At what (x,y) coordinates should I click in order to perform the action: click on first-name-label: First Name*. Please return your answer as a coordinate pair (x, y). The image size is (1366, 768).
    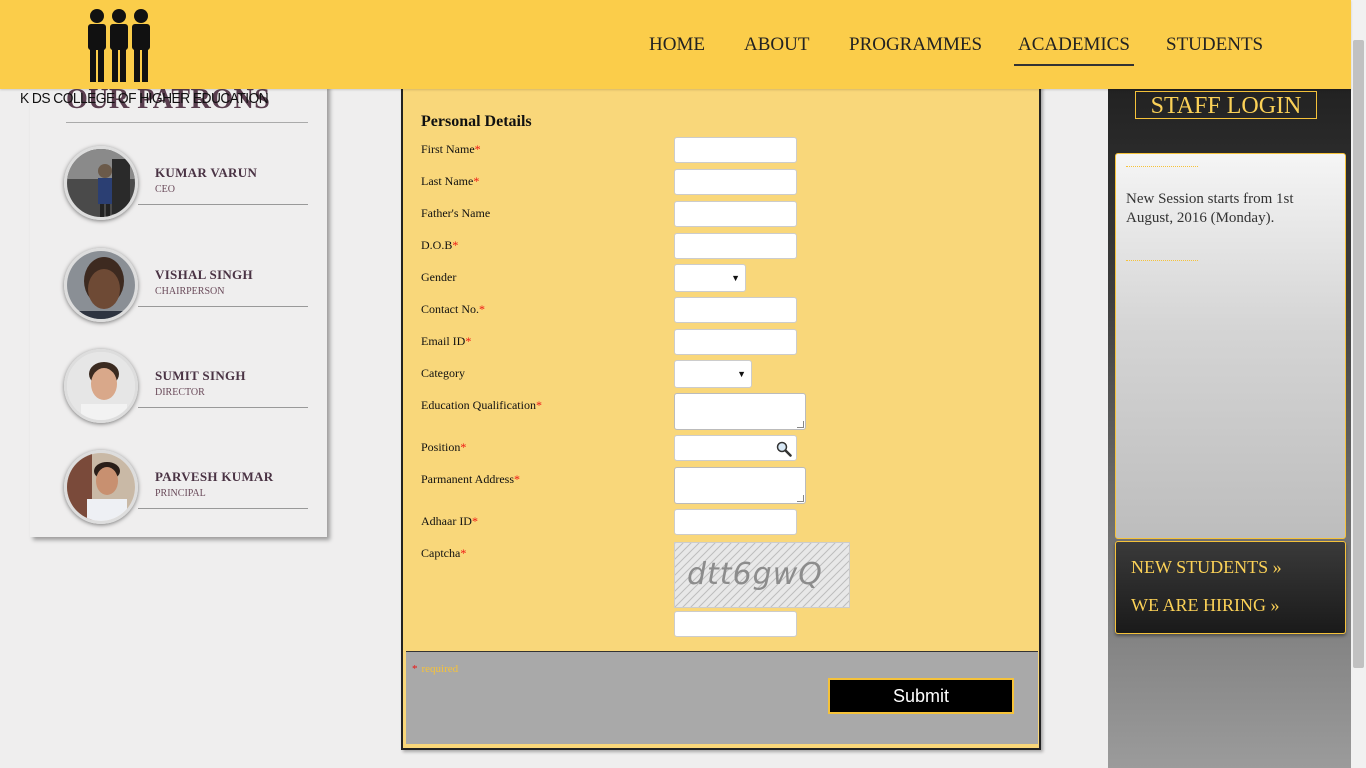
    Looking at the image, I should click on (451, 149).